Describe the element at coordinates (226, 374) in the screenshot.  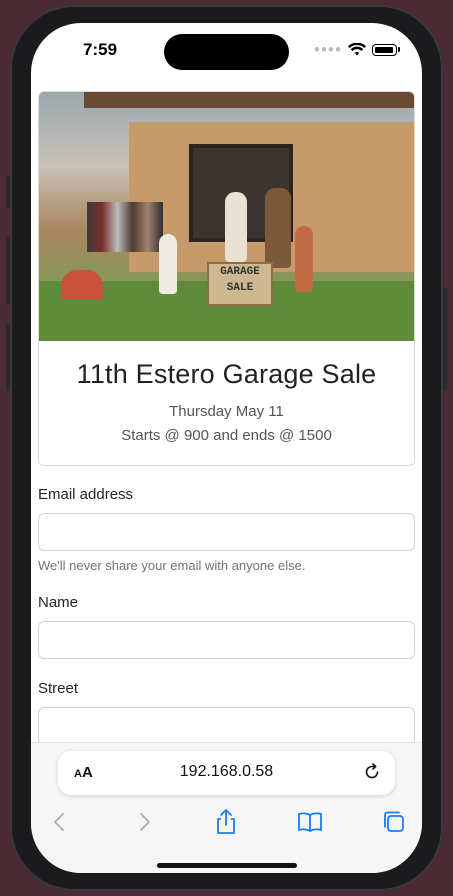
I see `event-title: 11th Estero Garage Sale` at that location.